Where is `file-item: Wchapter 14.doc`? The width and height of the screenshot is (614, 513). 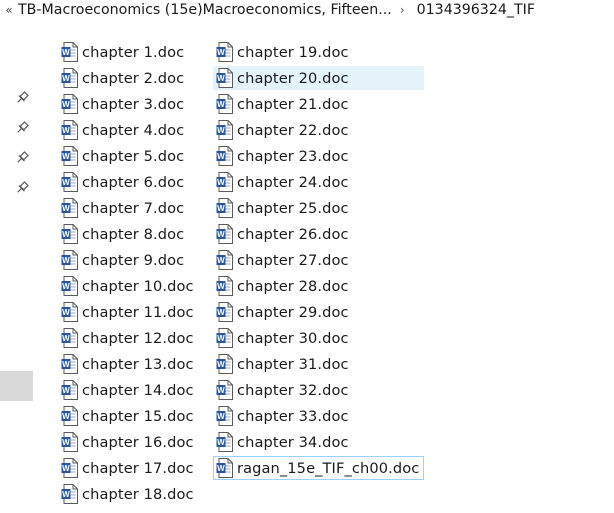 file-item: Wchapter 14.doc is located at coordinates (126, 390).